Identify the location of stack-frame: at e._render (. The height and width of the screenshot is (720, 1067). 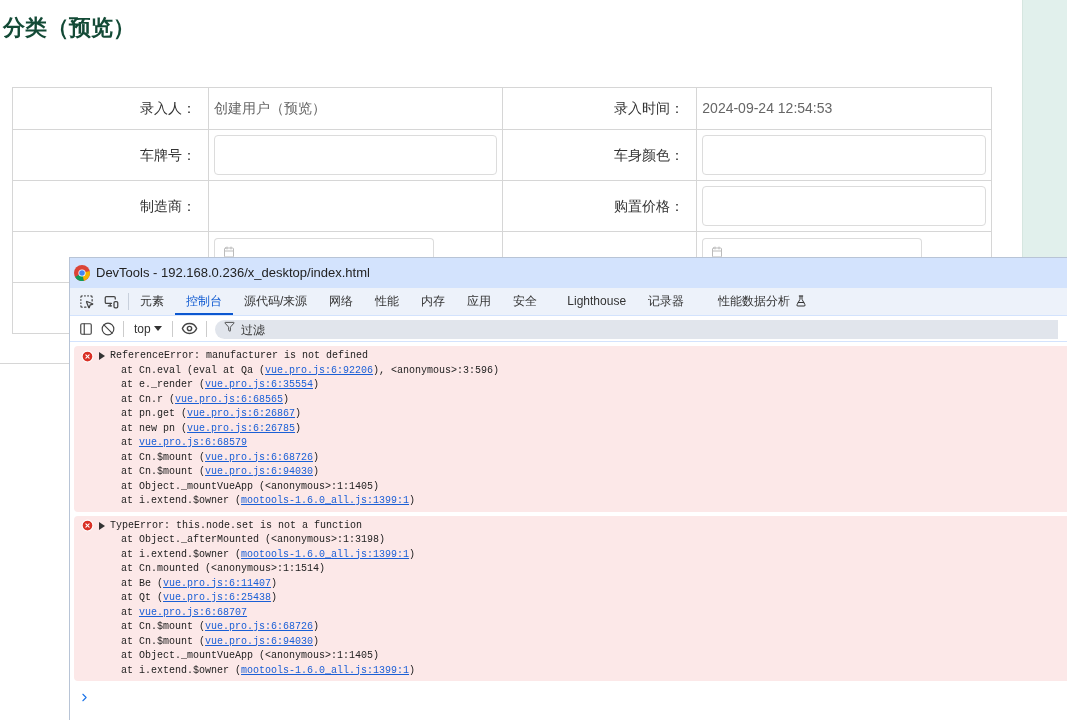
(163, 385).